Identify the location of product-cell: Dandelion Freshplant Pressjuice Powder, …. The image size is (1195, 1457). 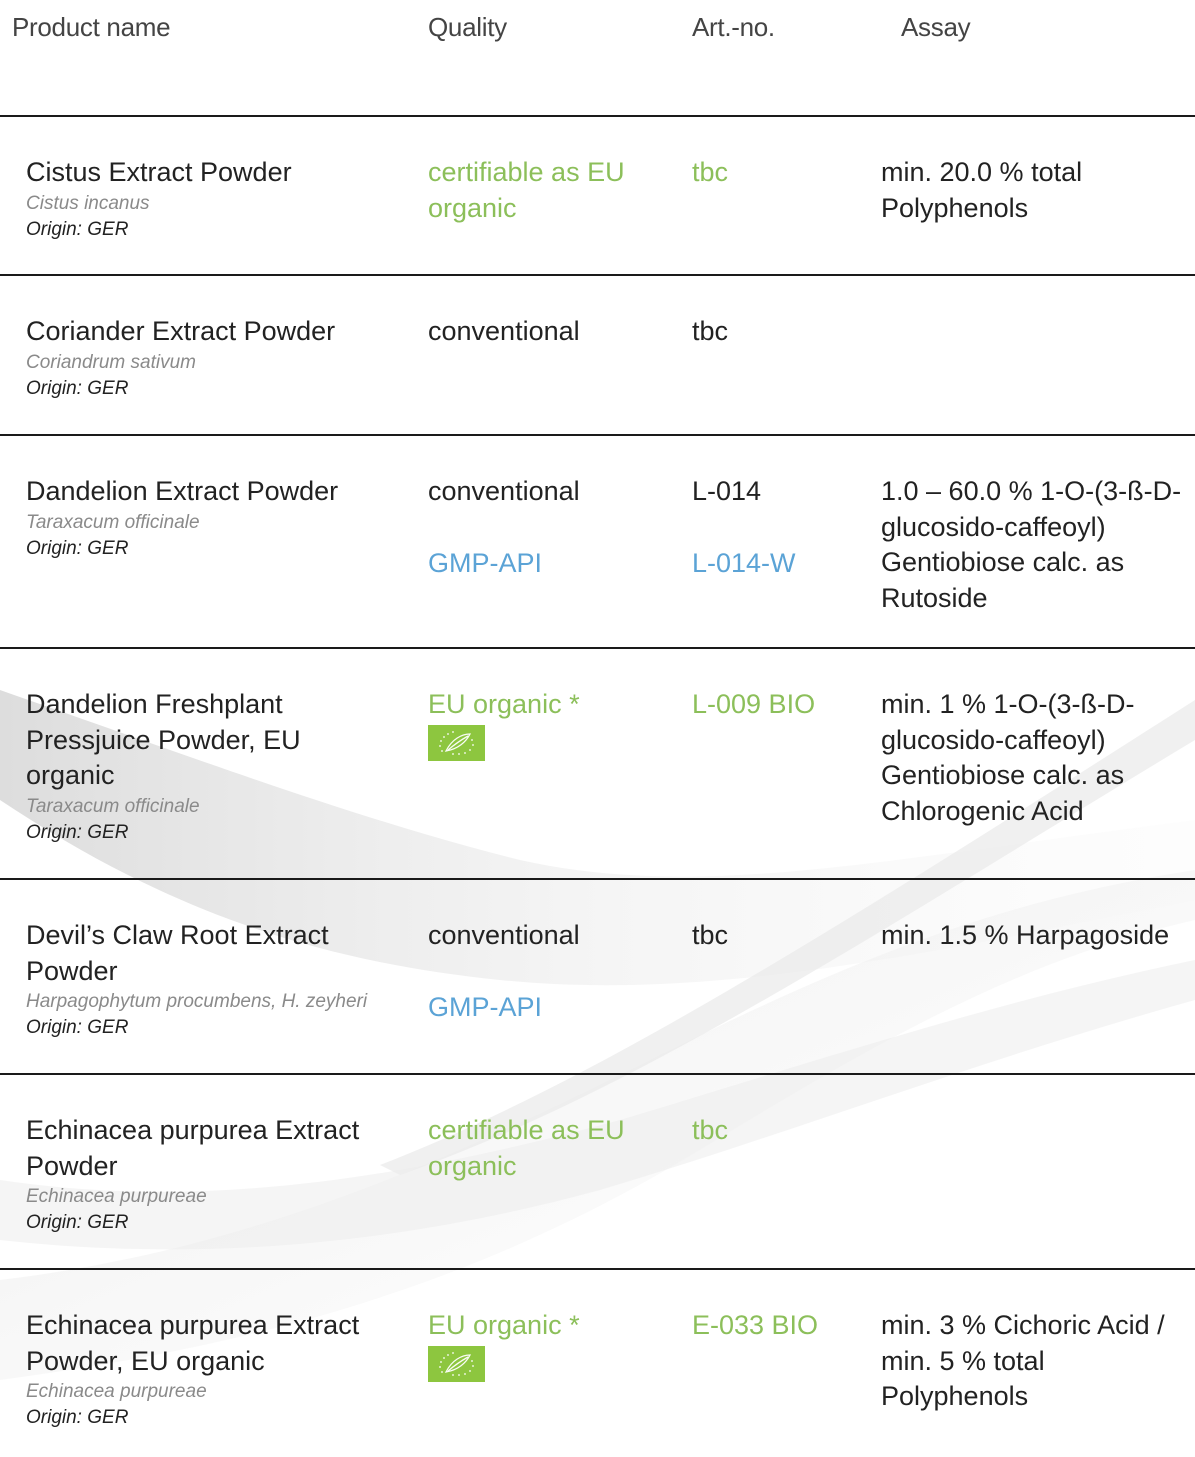
(211, 766).